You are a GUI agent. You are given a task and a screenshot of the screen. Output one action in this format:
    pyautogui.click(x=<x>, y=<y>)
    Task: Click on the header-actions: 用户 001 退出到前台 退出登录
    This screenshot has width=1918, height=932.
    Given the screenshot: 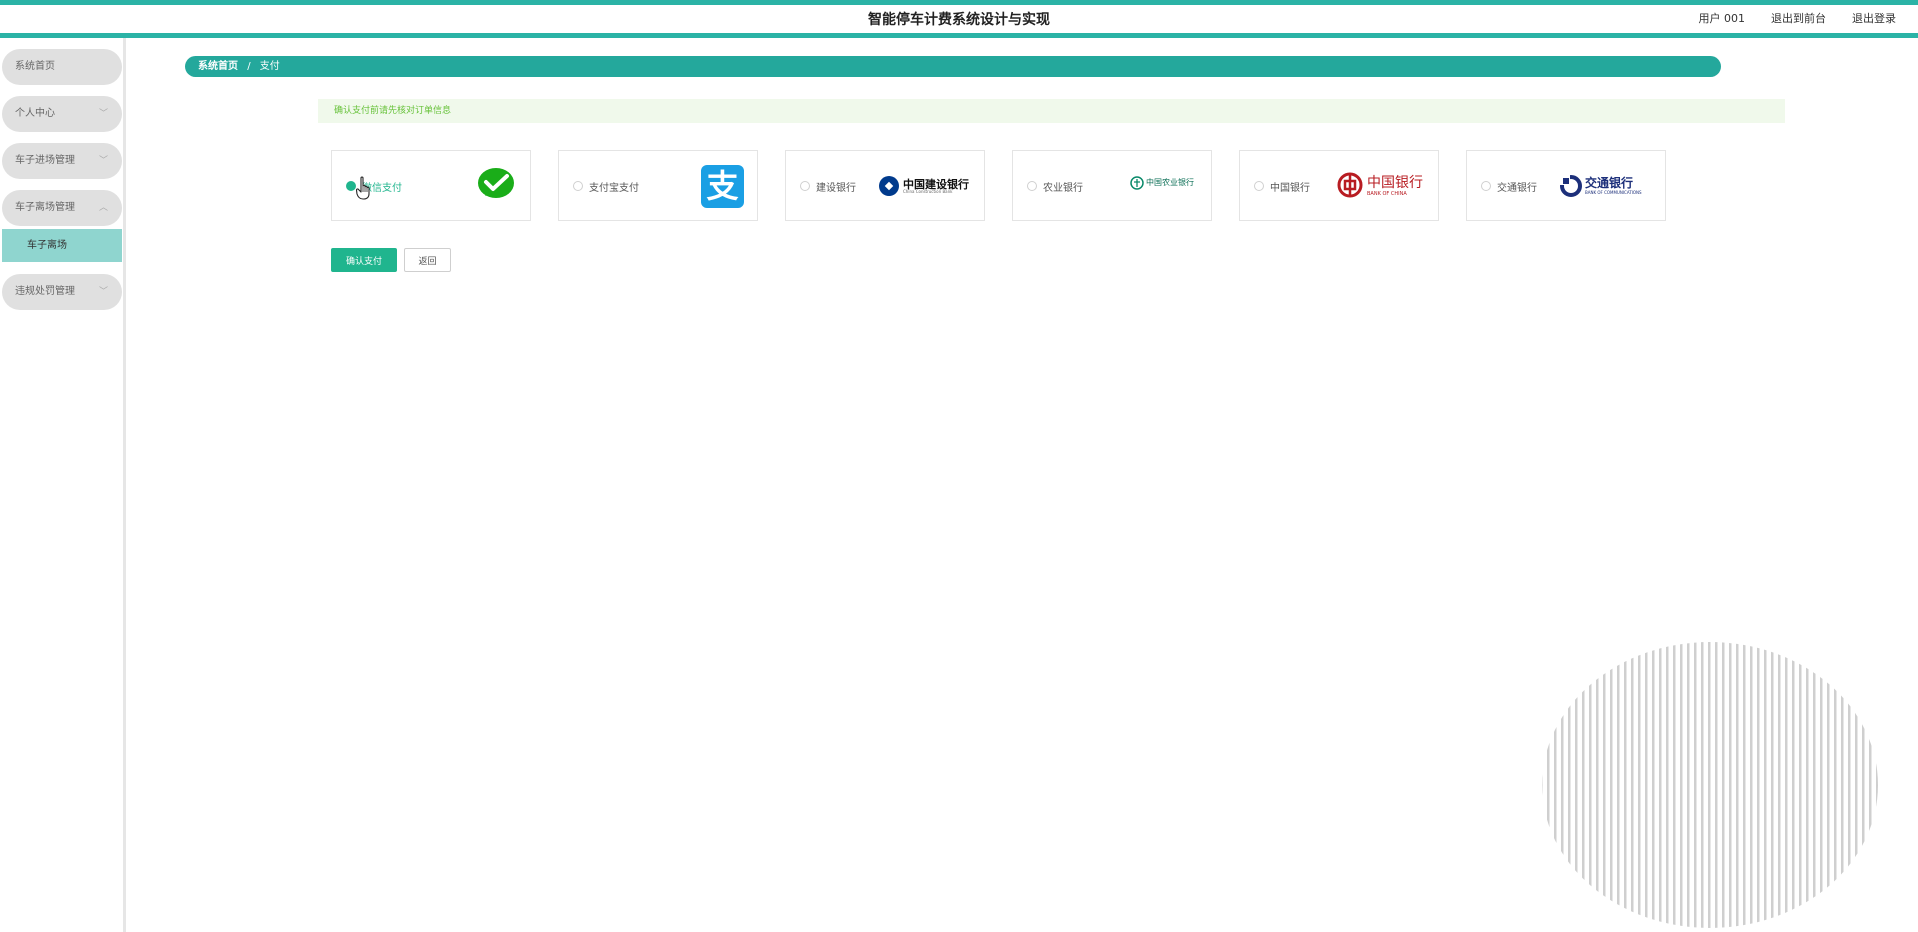 What is the action you would take?
    pyautogui.click(x=1798, y=18)
    